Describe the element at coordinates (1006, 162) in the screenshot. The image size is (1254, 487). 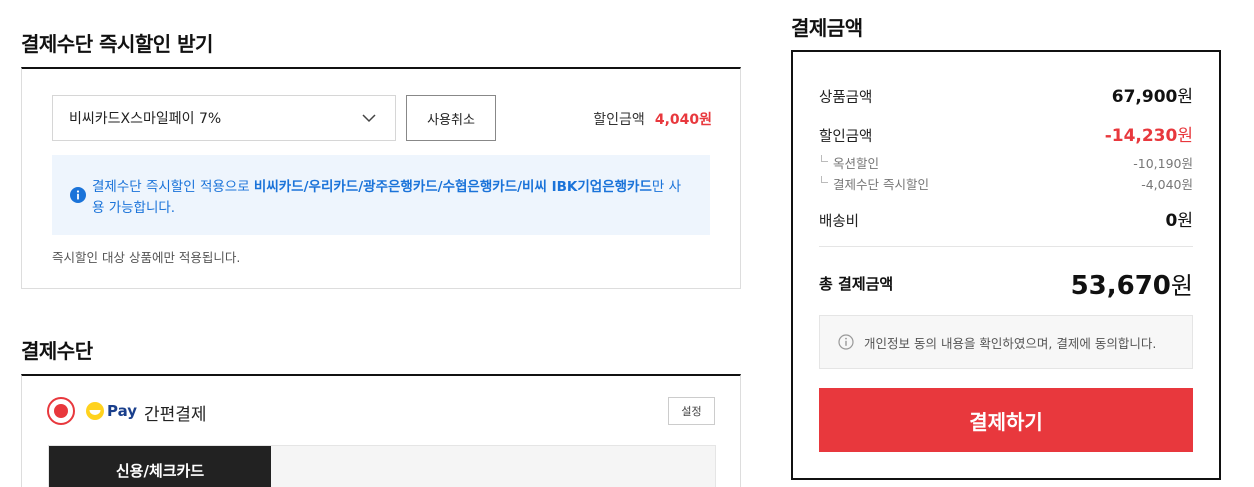
I see `auction-discount-row: 옥션할인 -10,190원` at that location.